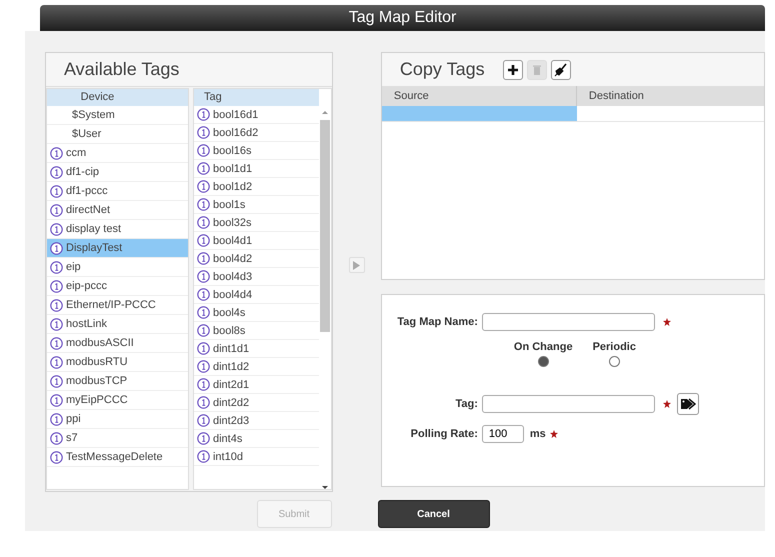 This screenshot has width=775, height=557. Describe the element at coordinates (356, 265) in the screenshot. I see `play-icon` at that location.